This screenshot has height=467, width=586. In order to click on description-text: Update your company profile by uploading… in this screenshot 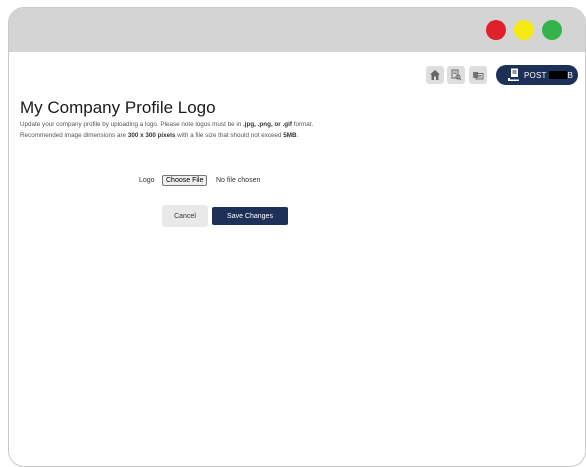, I will do `click(131, 124)`.